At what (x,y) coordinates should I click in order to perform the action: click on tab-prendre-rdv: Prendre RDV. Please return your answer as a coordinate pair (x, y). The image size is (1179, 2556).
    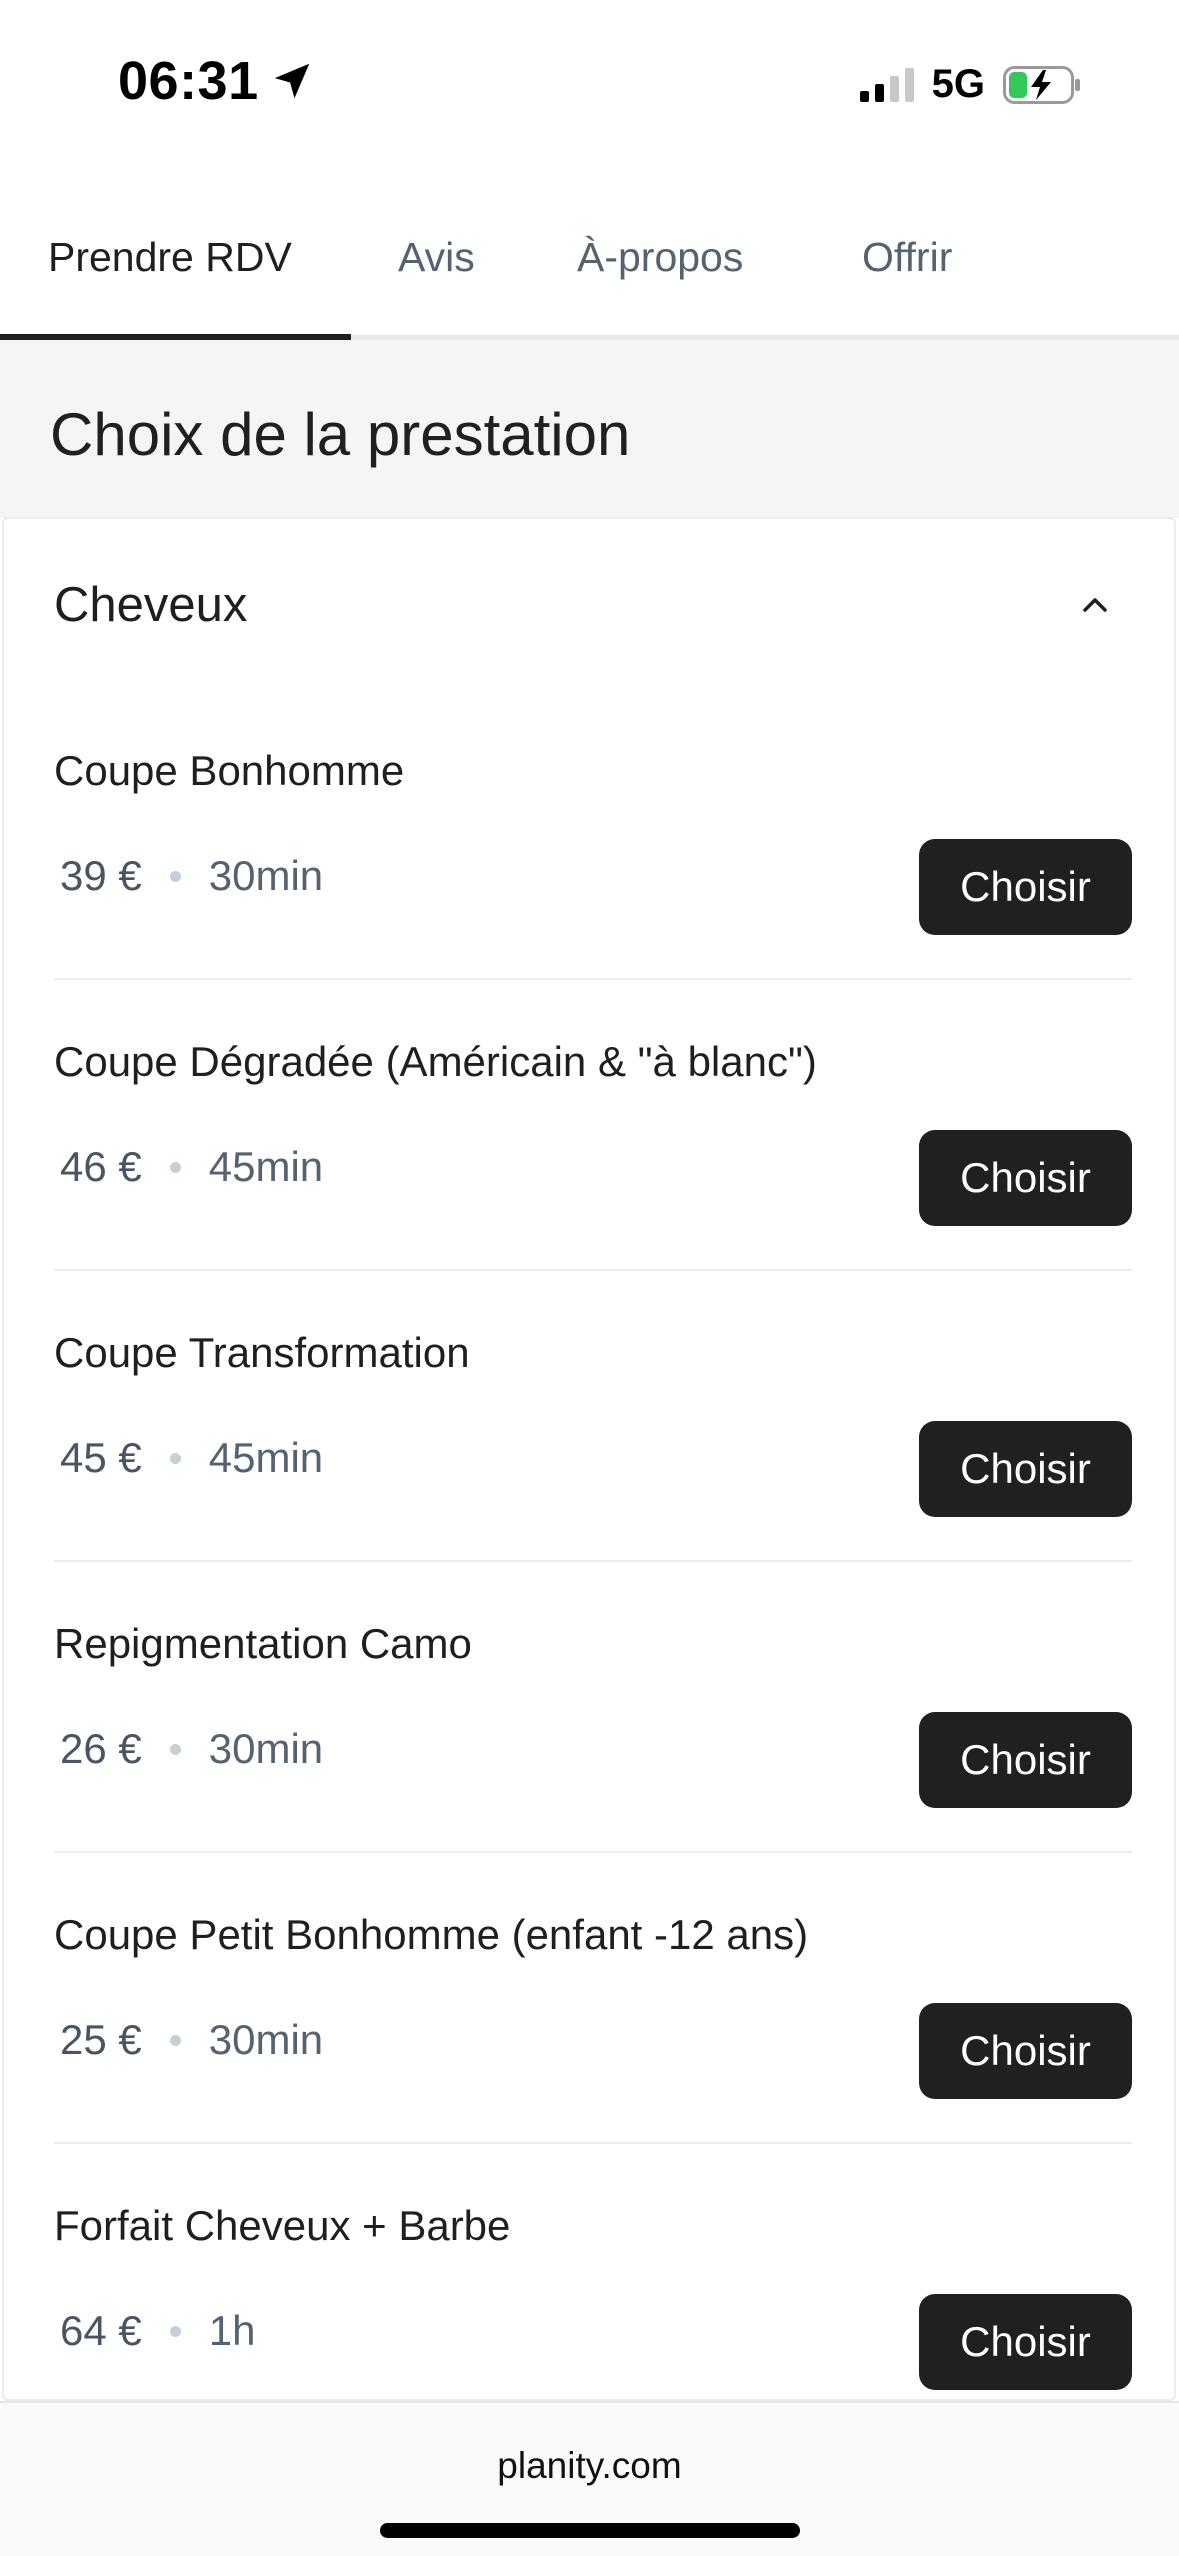
    Looking at the image, I should click on (170, 257).